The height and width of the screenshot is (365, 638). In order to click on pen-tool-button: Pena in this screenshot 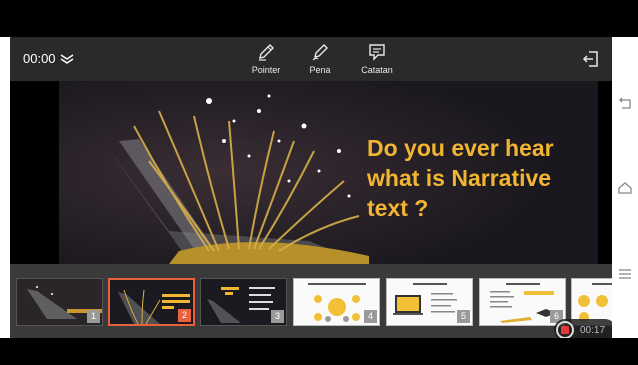, I will do `click(320, 58)`.